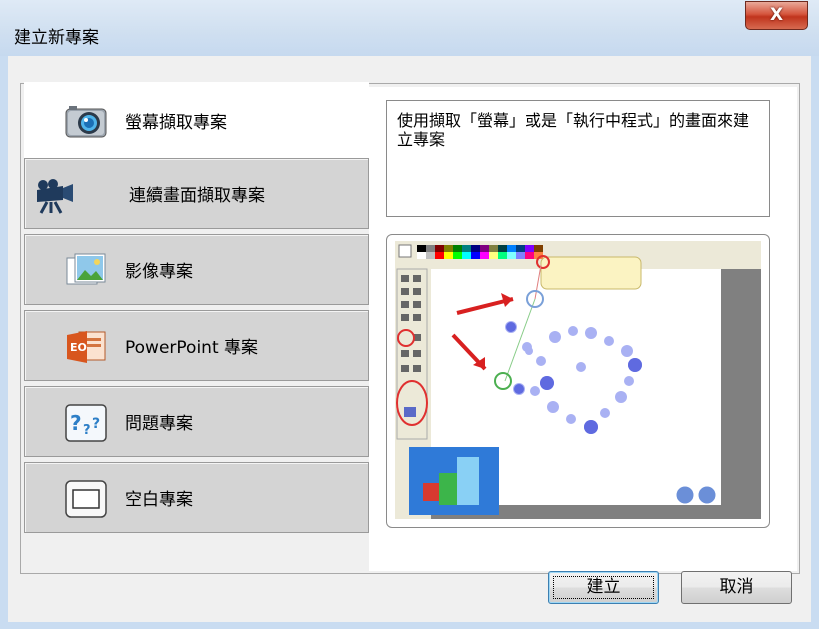 The height and width of the screenshot is (629, 819). I want to click on tab-powerpoint: EO PowerPoint 專案, so click(196, 345).